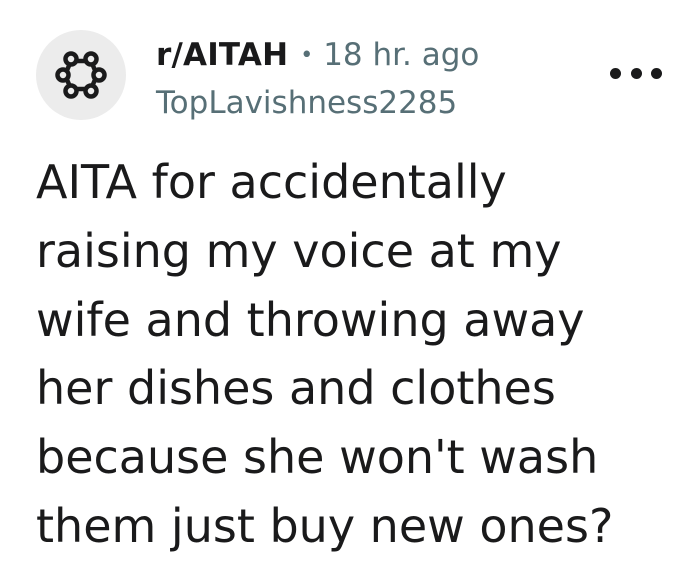 The image size is (679, 585). What do you see at coordinates (222, 55) in the screenshot?
I see `subreddit-link: r/AITAH` at bounding box center [222, 55].